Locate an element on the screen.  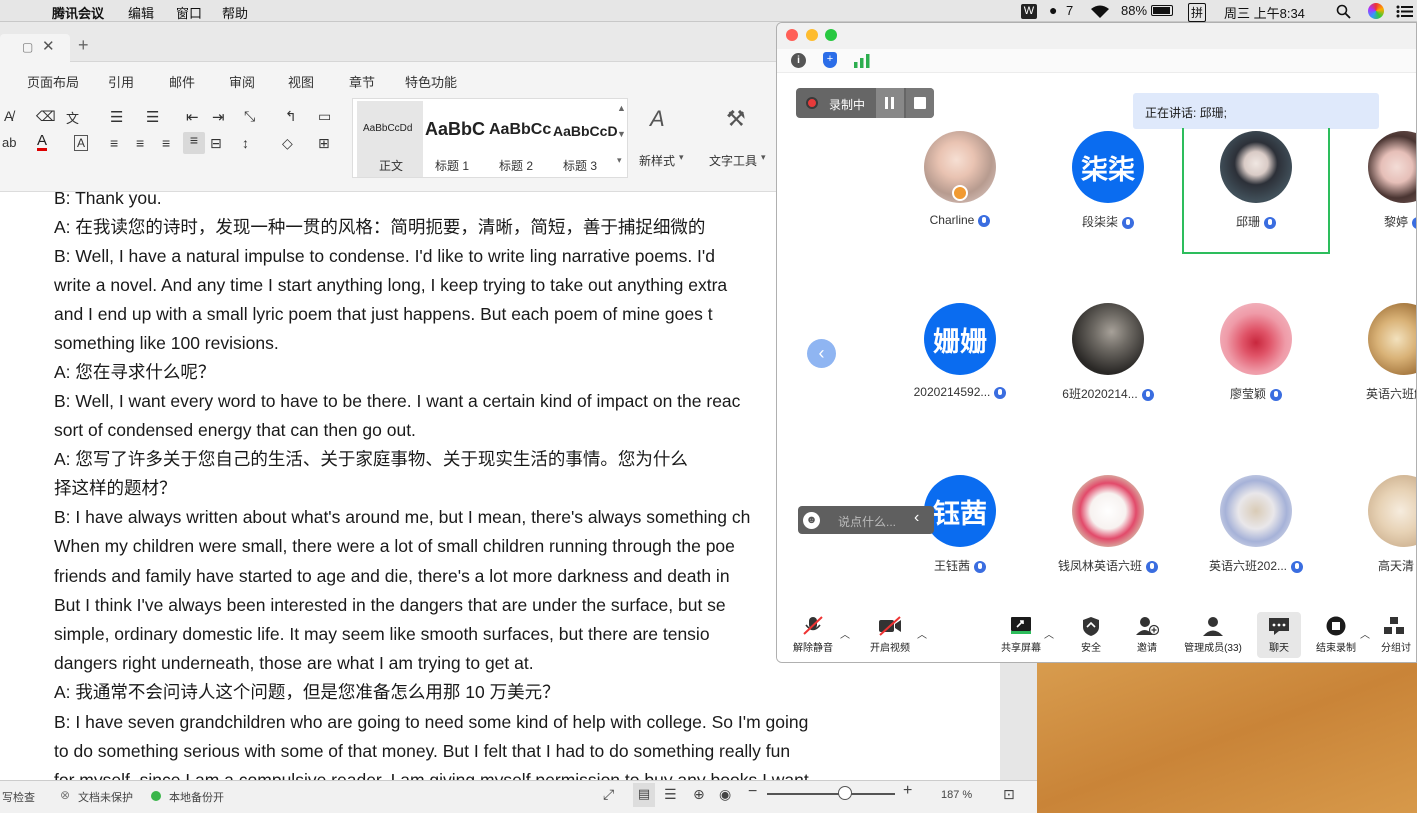
prev-page-button: ‹ is located at coordinates (821, 353).